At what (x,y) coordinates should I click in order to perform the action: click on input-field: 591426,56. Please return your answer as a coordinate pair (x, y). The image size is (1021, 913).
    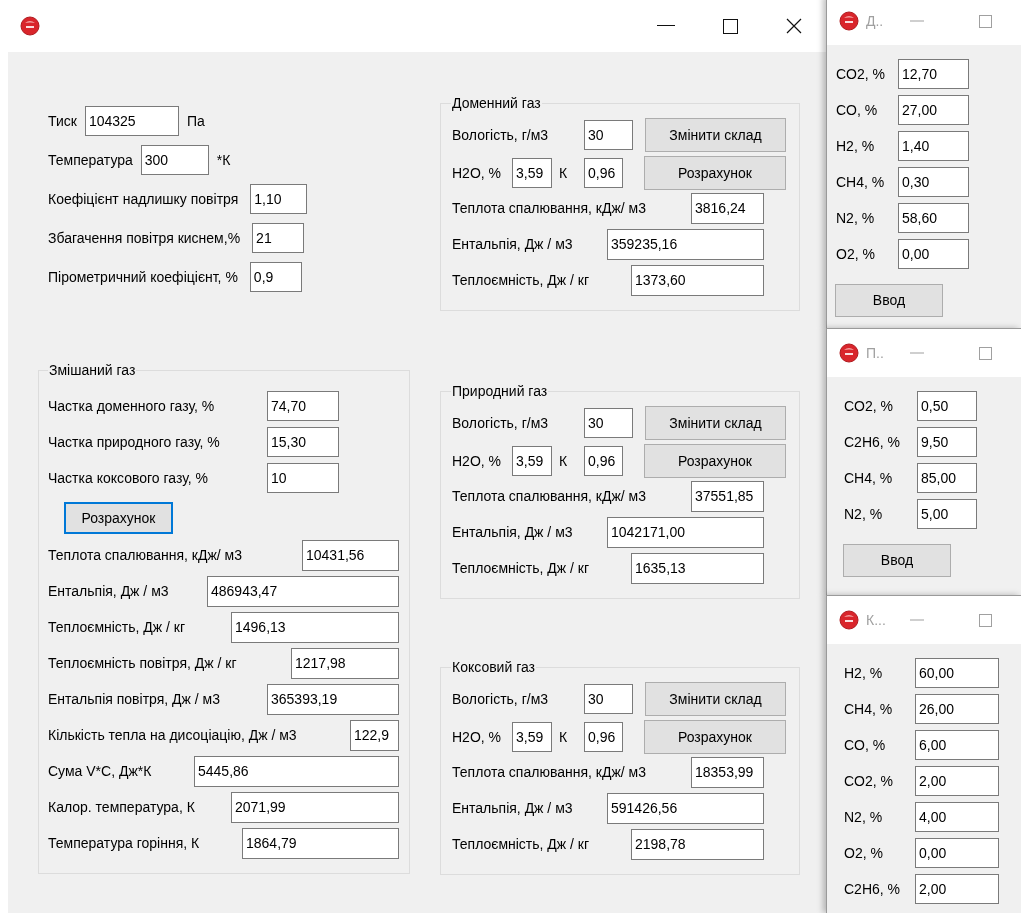
    Looking at the image, I should click on (685, 808).